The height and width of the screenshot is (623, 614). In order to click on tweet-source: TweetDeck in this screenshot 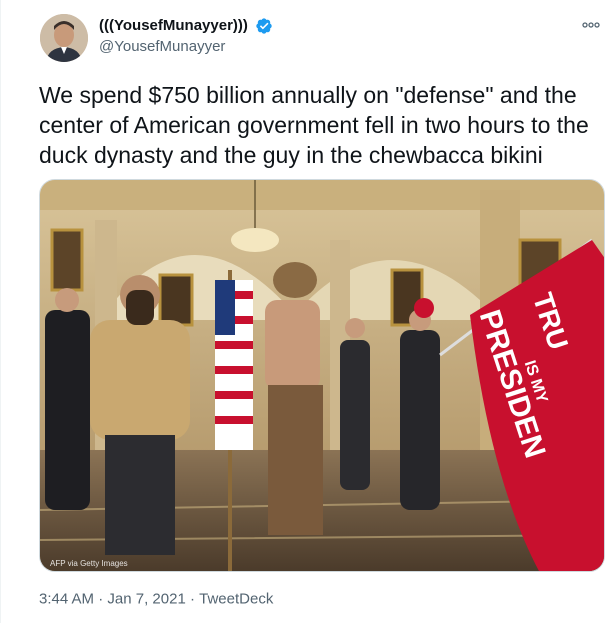, I will do `click(236, 599)`.